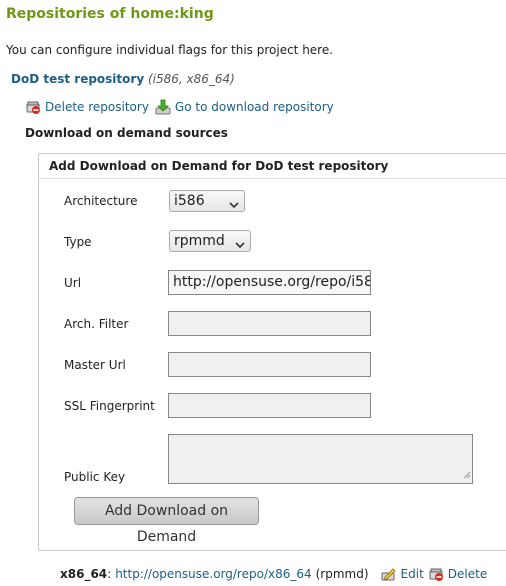 This screenshot has width=506, height=586. What do you see at coordinates (320, 459) in the screenshot?
I see `public-key-textarea` at bounding box center [320, 459].